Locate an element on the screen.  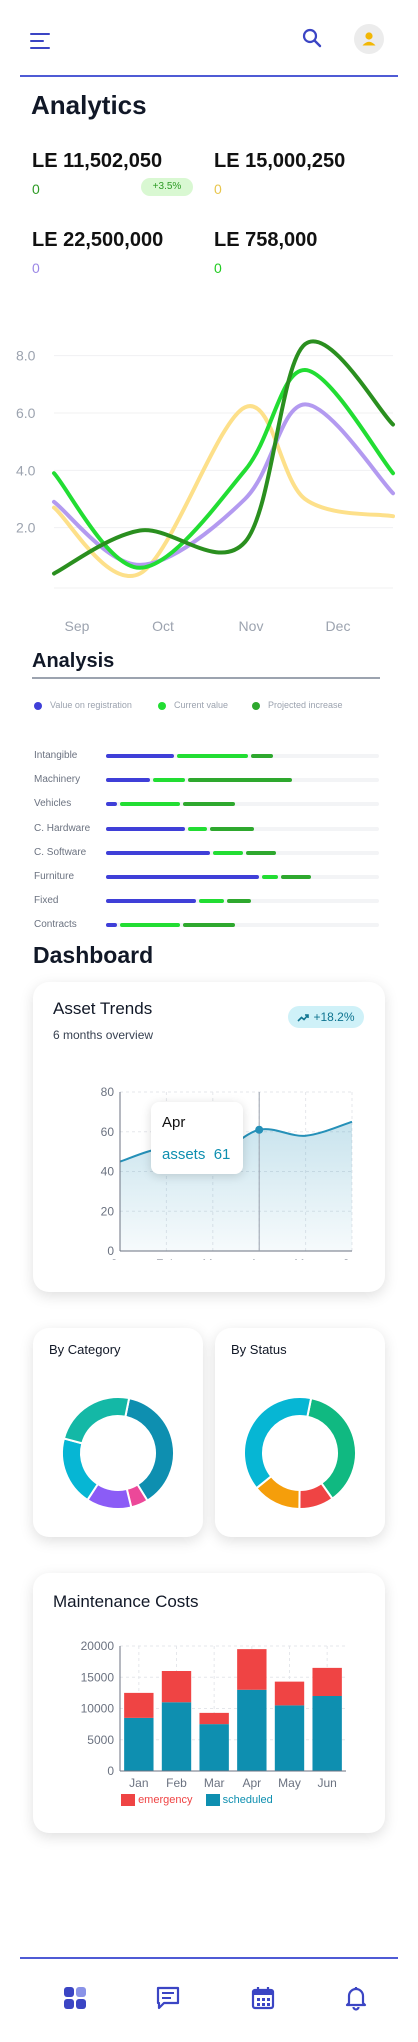
dashboard-icon is located at coordinates (75, 1998).